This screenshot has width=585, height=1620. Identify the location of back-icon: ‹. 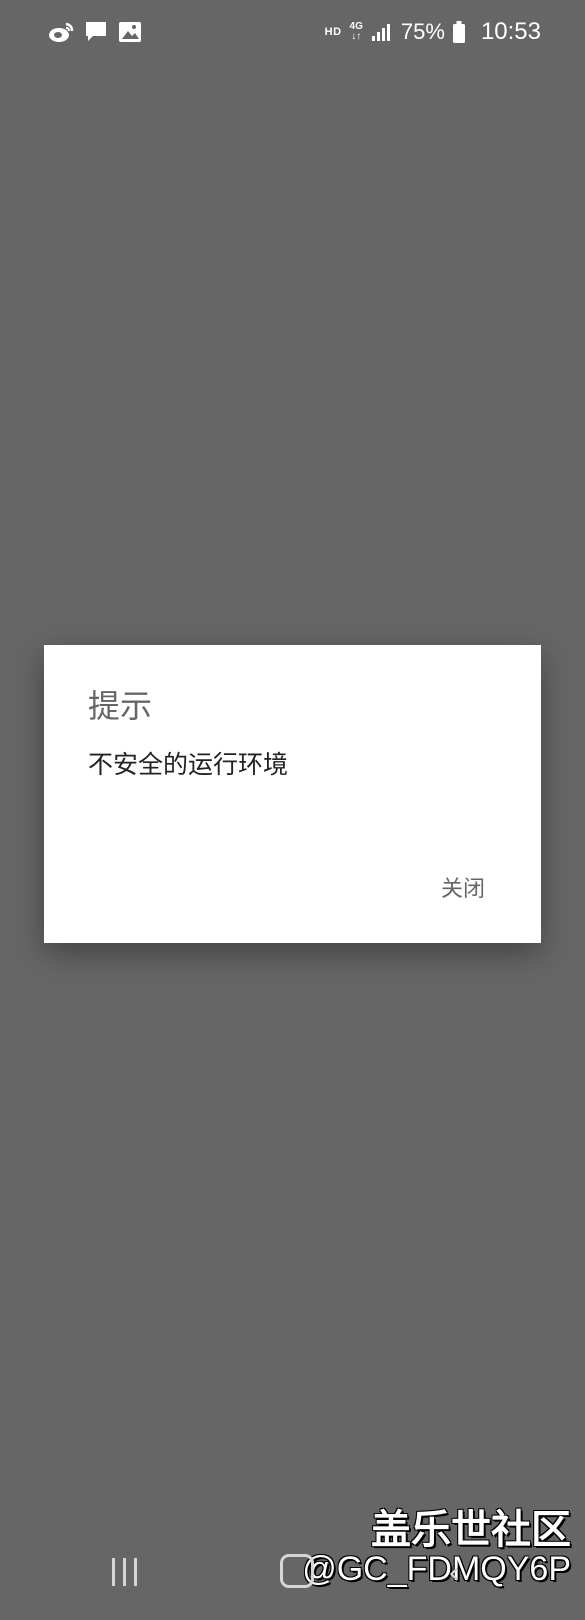
(454, 1573).